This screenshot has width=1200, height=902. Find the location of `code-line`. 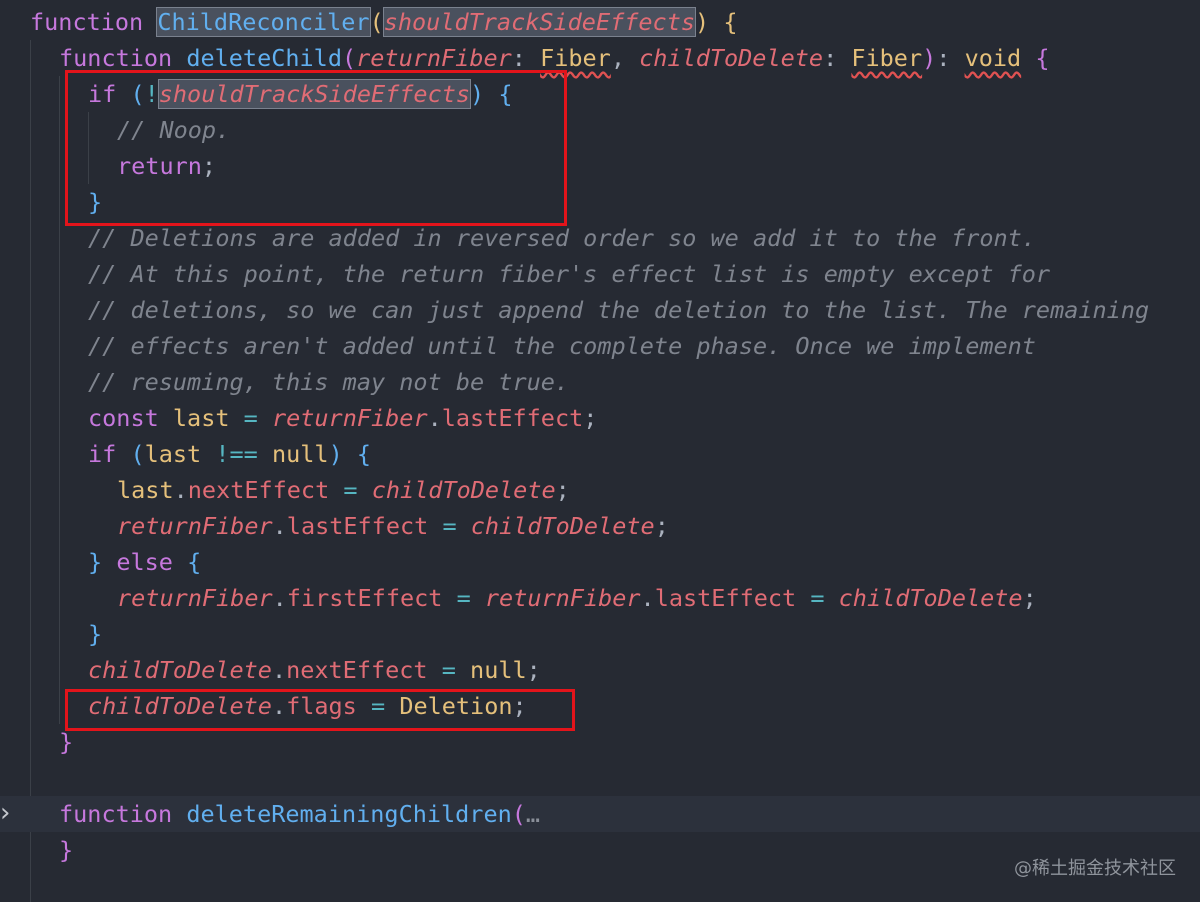

code-line is located at coordinates (600, 778).